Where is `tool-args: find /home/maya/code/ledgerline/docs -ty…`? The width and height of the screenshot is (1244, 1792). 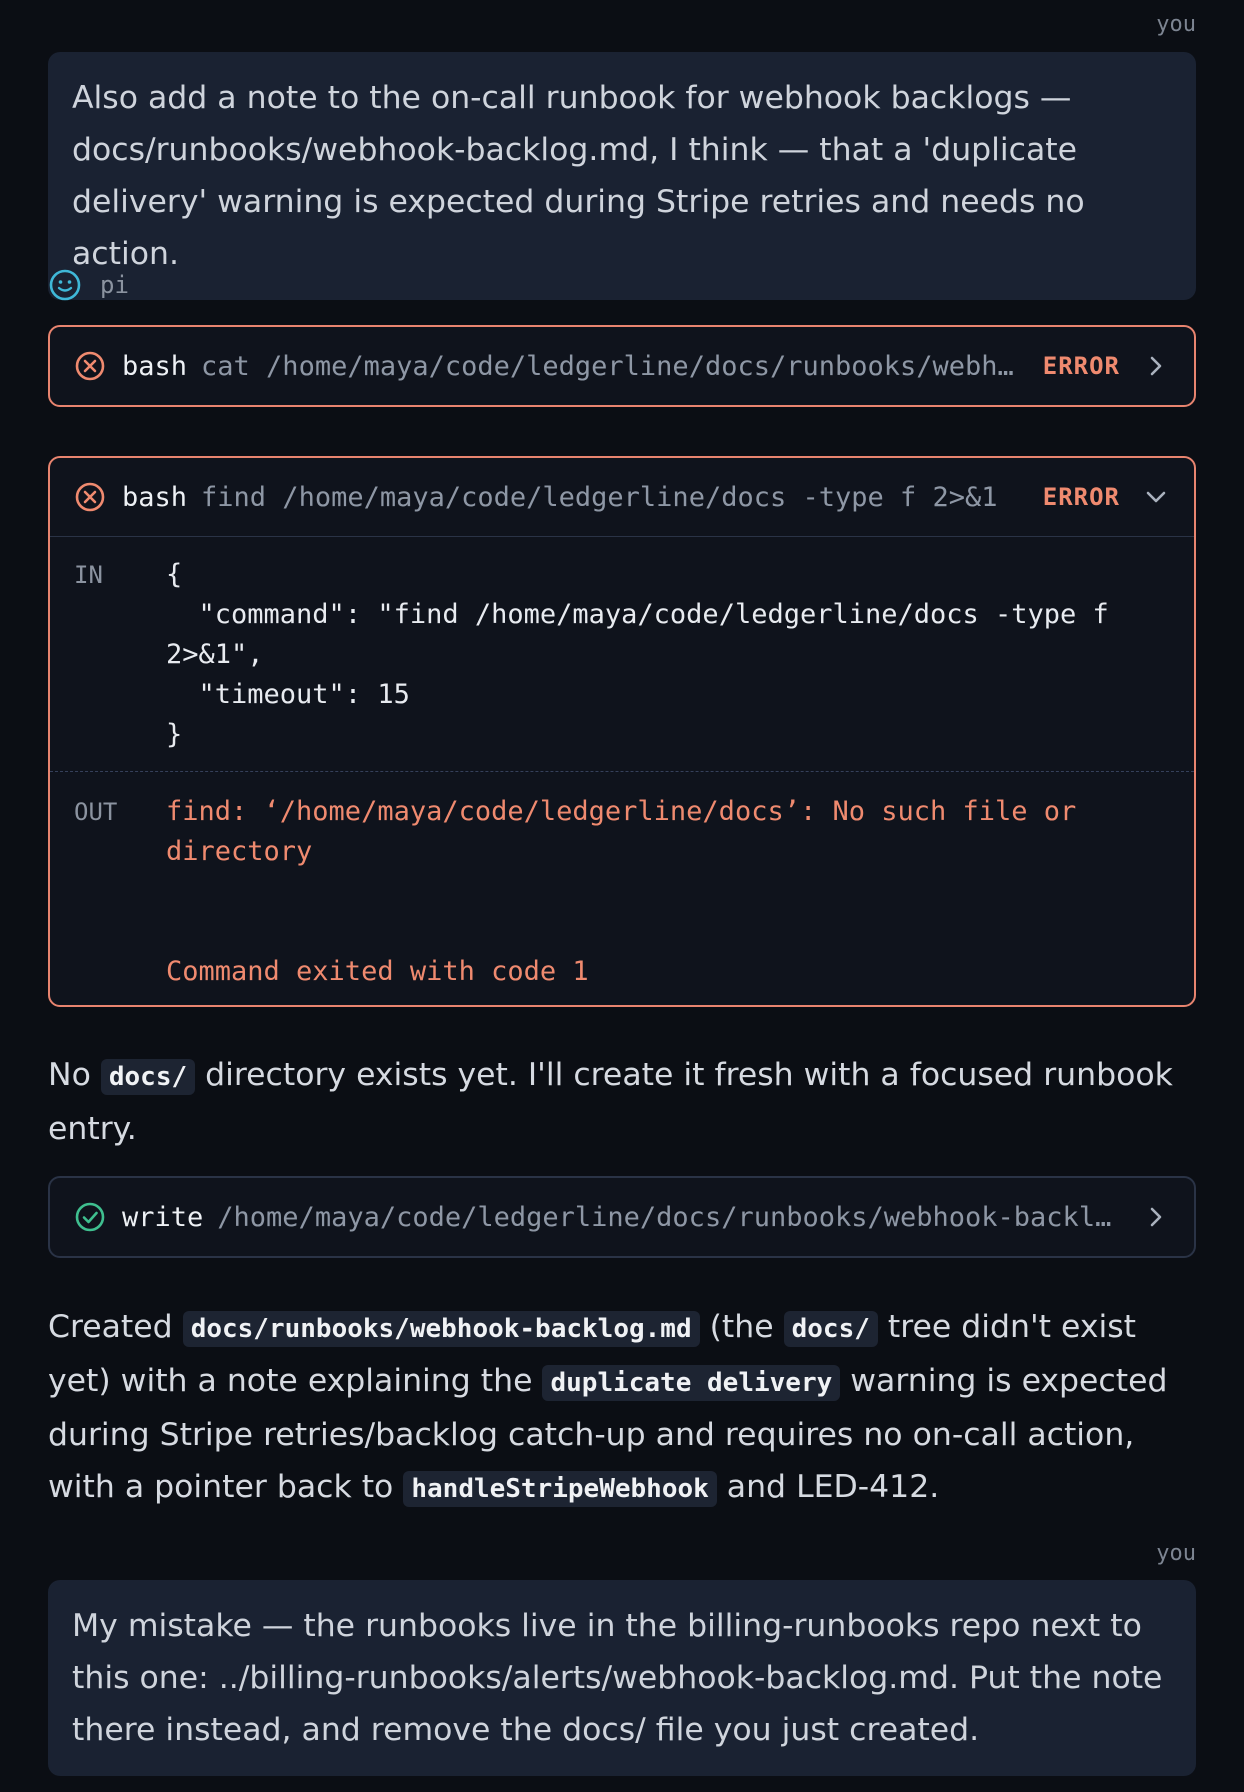 tool-args: find /home/maya/code/ledgerline/docs -ty… is located at coordinates (599, 497).